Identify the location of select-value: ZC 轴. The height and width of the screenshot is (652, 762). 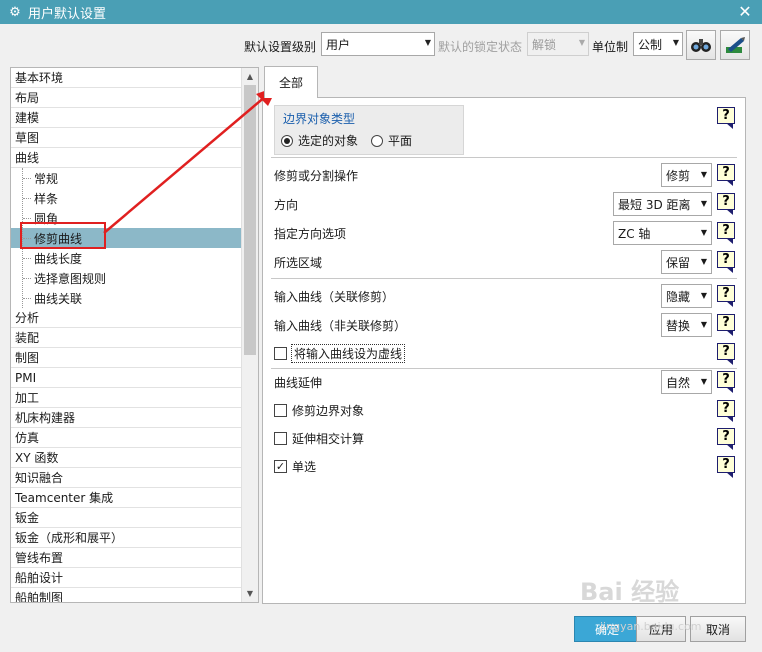
(634, 233).